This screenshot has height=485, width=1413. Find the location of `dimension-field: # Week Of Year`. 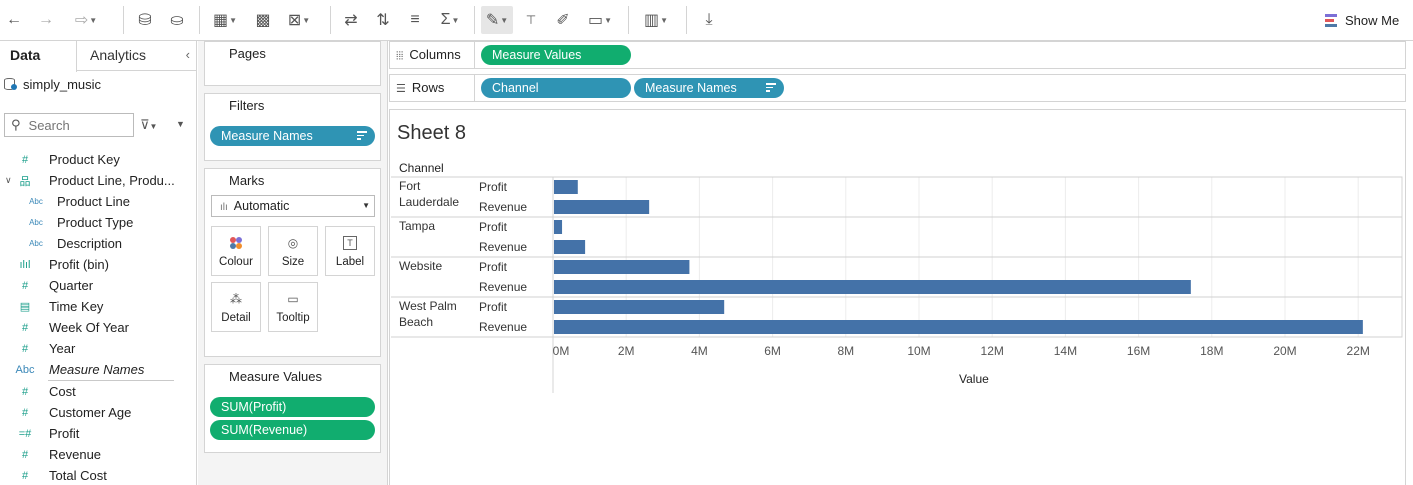

dimension-field: # Week Of Year is located at coordinates (98, 327).